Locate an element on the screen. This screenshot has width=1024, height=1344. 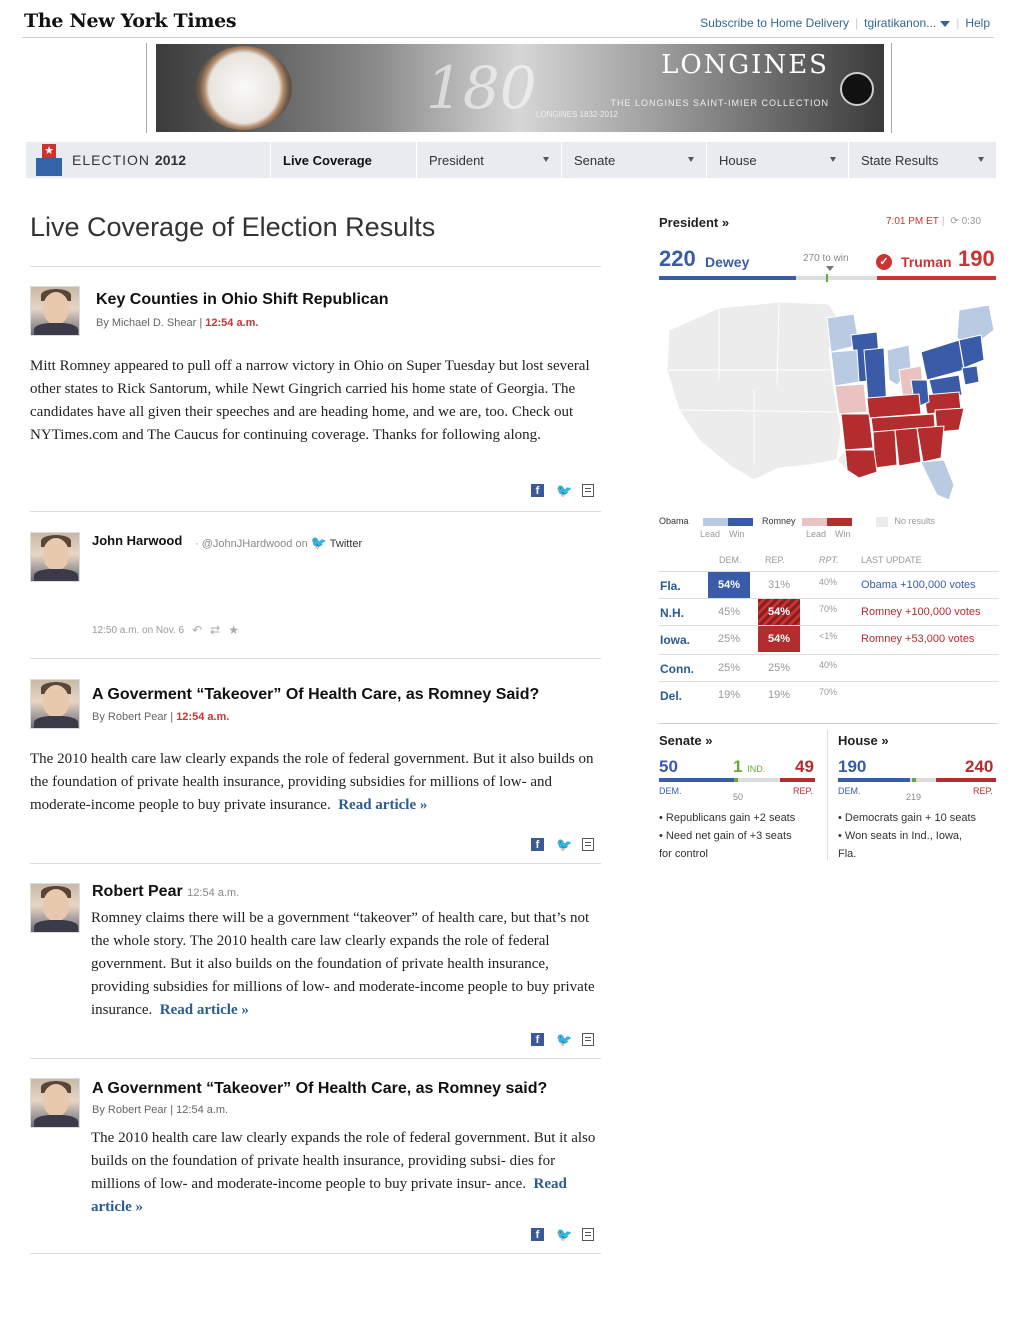
share-buttons: f 🐦 is located at coordinates (562, 1234).